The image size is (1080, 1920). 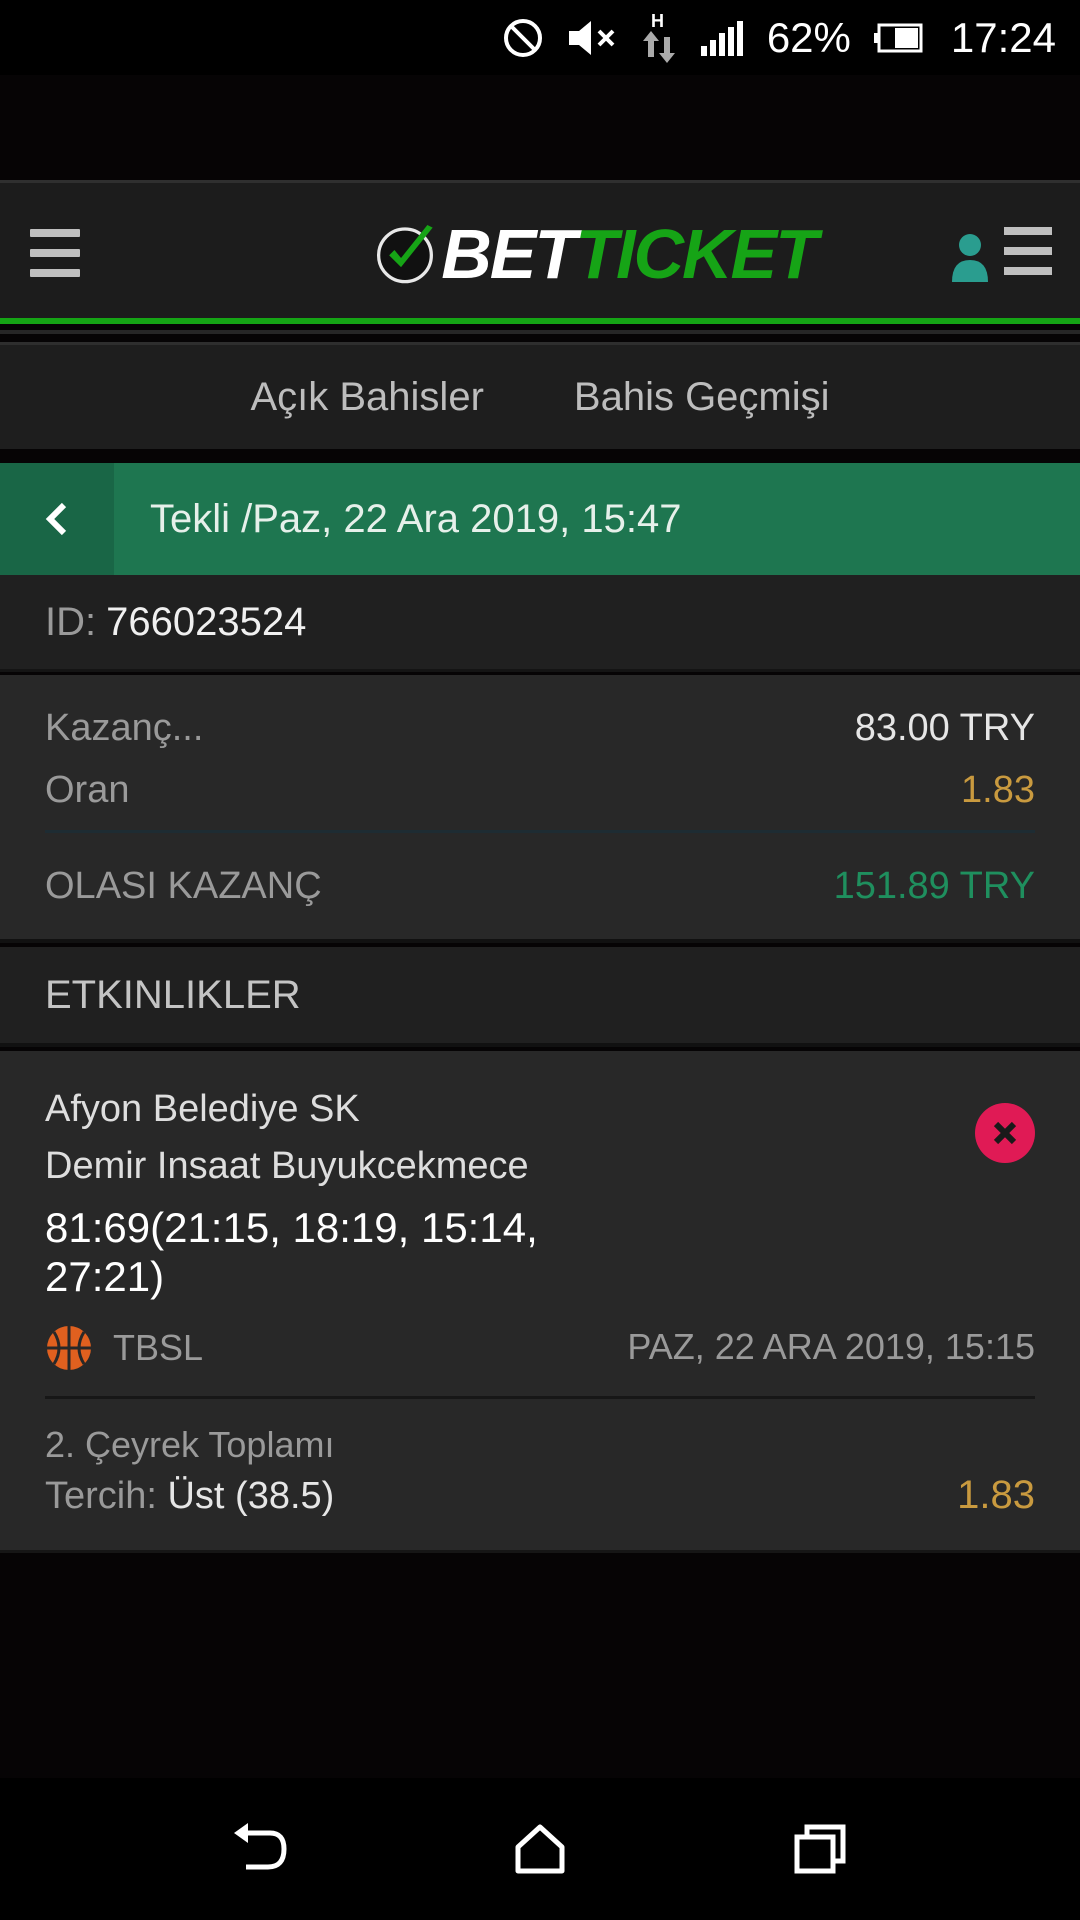 What do you see at coordinates (291, 1227) in the screenshot?
I see `score-line-1: 81:69(21:15, 18:19, 15:14,` at bounding box center [291, 1227].